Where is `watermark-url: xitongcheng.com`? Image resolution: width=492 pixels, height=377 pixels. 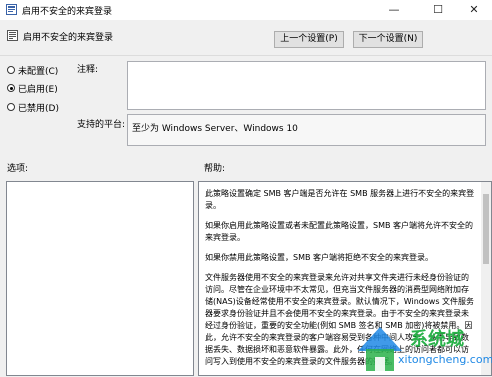 watermark-url: xitongcheng.com is located at coordinates (445, 359).